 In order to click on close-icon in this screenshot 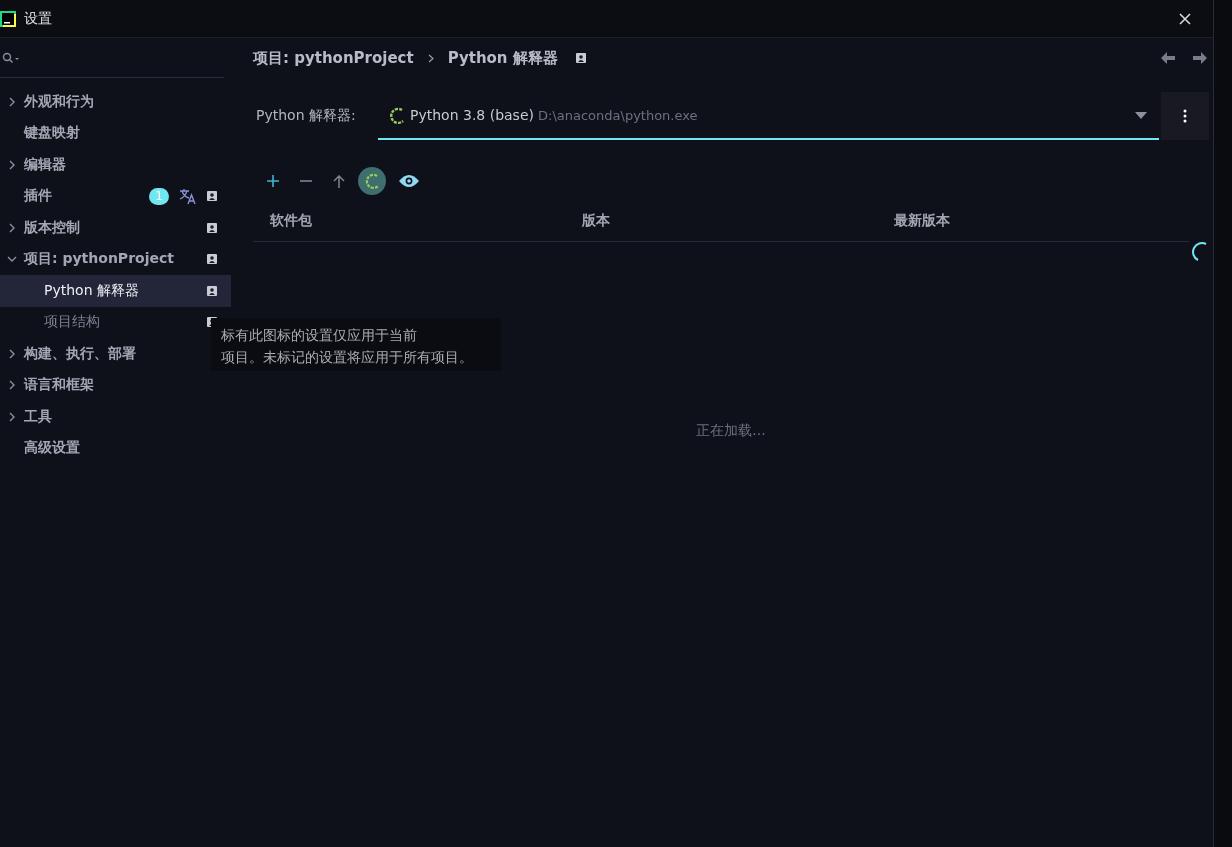, I will do `click(1185, 18)`.